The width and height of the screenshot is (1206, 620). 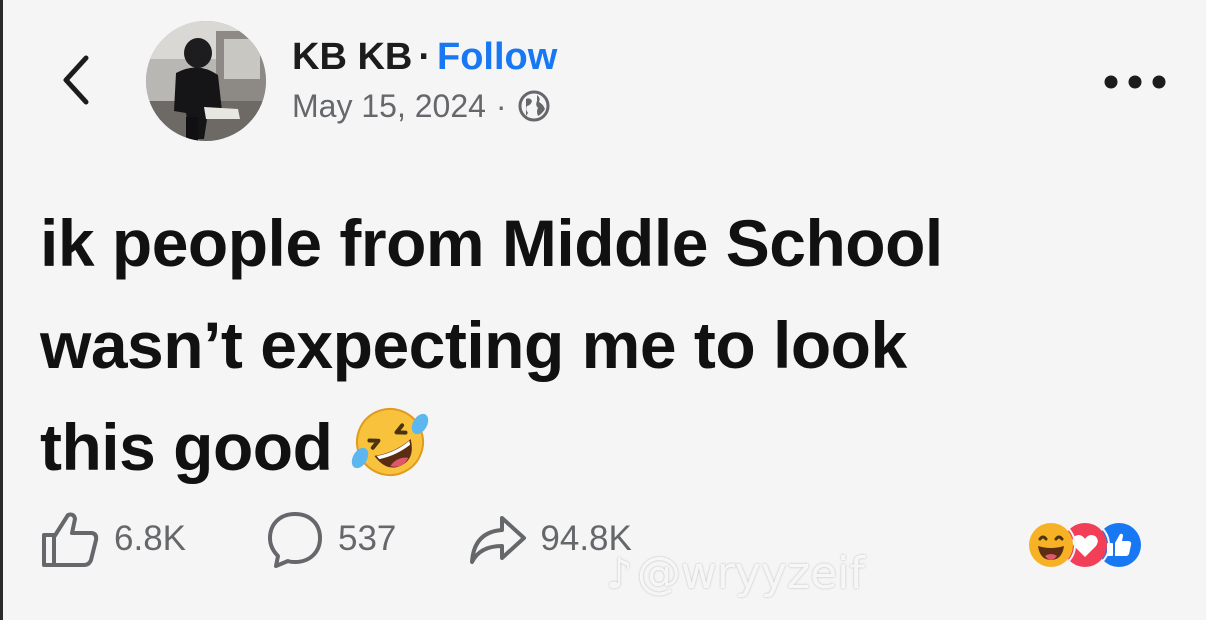 What do you see at coordinates (390, 442) in the screenshot?
I see `rofl-emoji-icon` at bounding box center [390, 442].